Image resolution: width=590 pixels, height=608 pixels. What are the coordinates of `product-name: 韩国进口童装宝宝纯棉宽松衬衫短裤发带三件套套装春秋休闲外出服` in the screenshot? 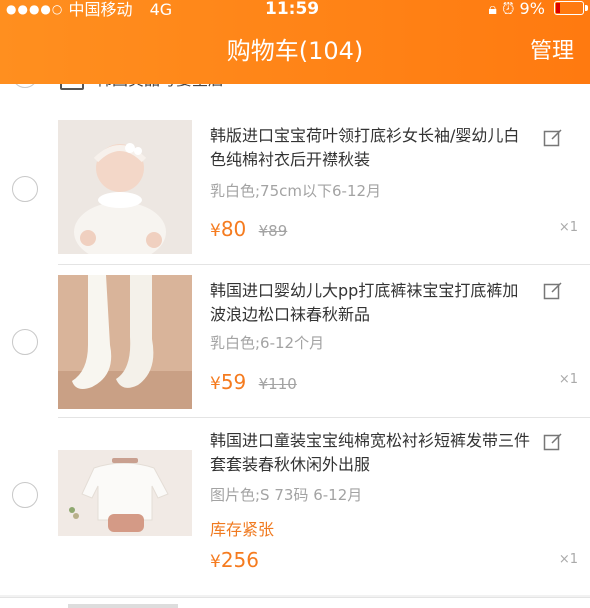 It's located at (370, 453).